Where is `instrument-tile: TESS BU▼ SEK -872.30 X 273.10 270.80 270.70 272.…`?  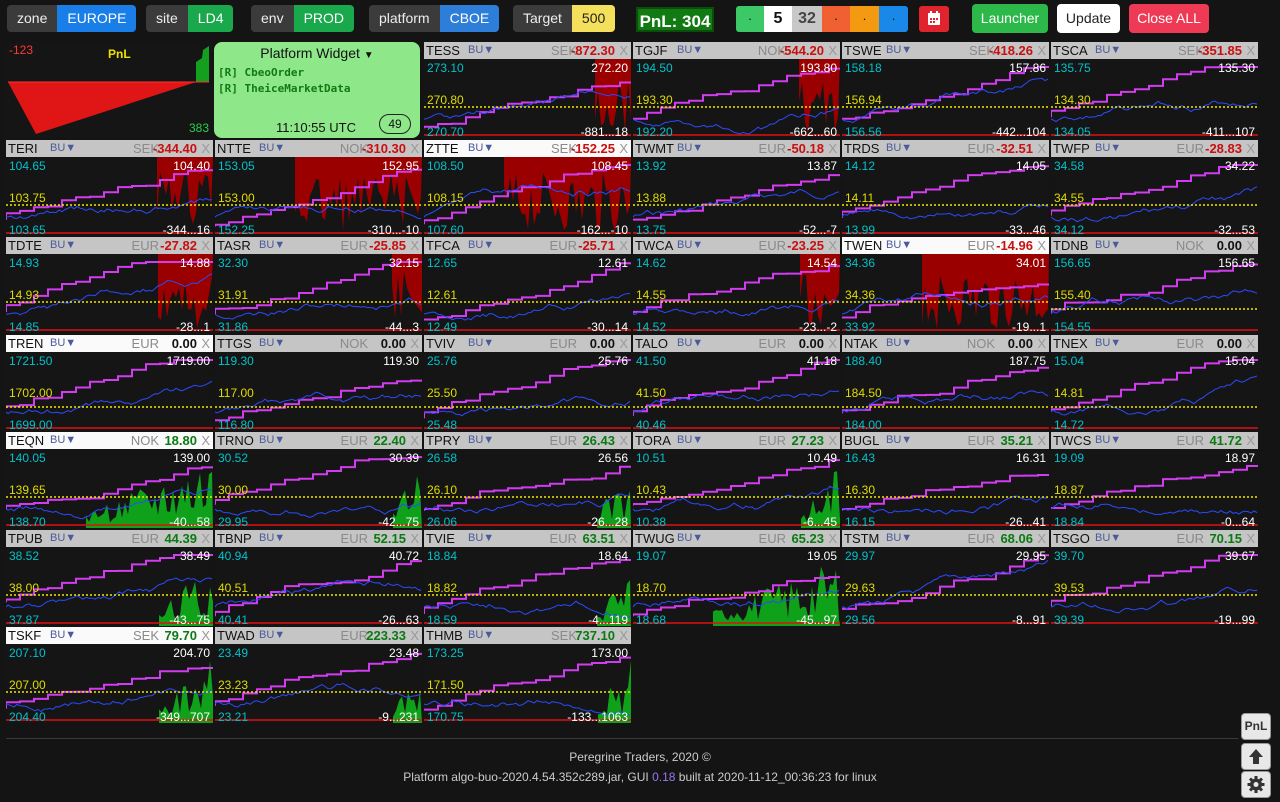
instrument-tile: TESS BU▼ SEK -872.30 X 273.10 270.80 270.70 272.… is located at coordinates (527, 90).